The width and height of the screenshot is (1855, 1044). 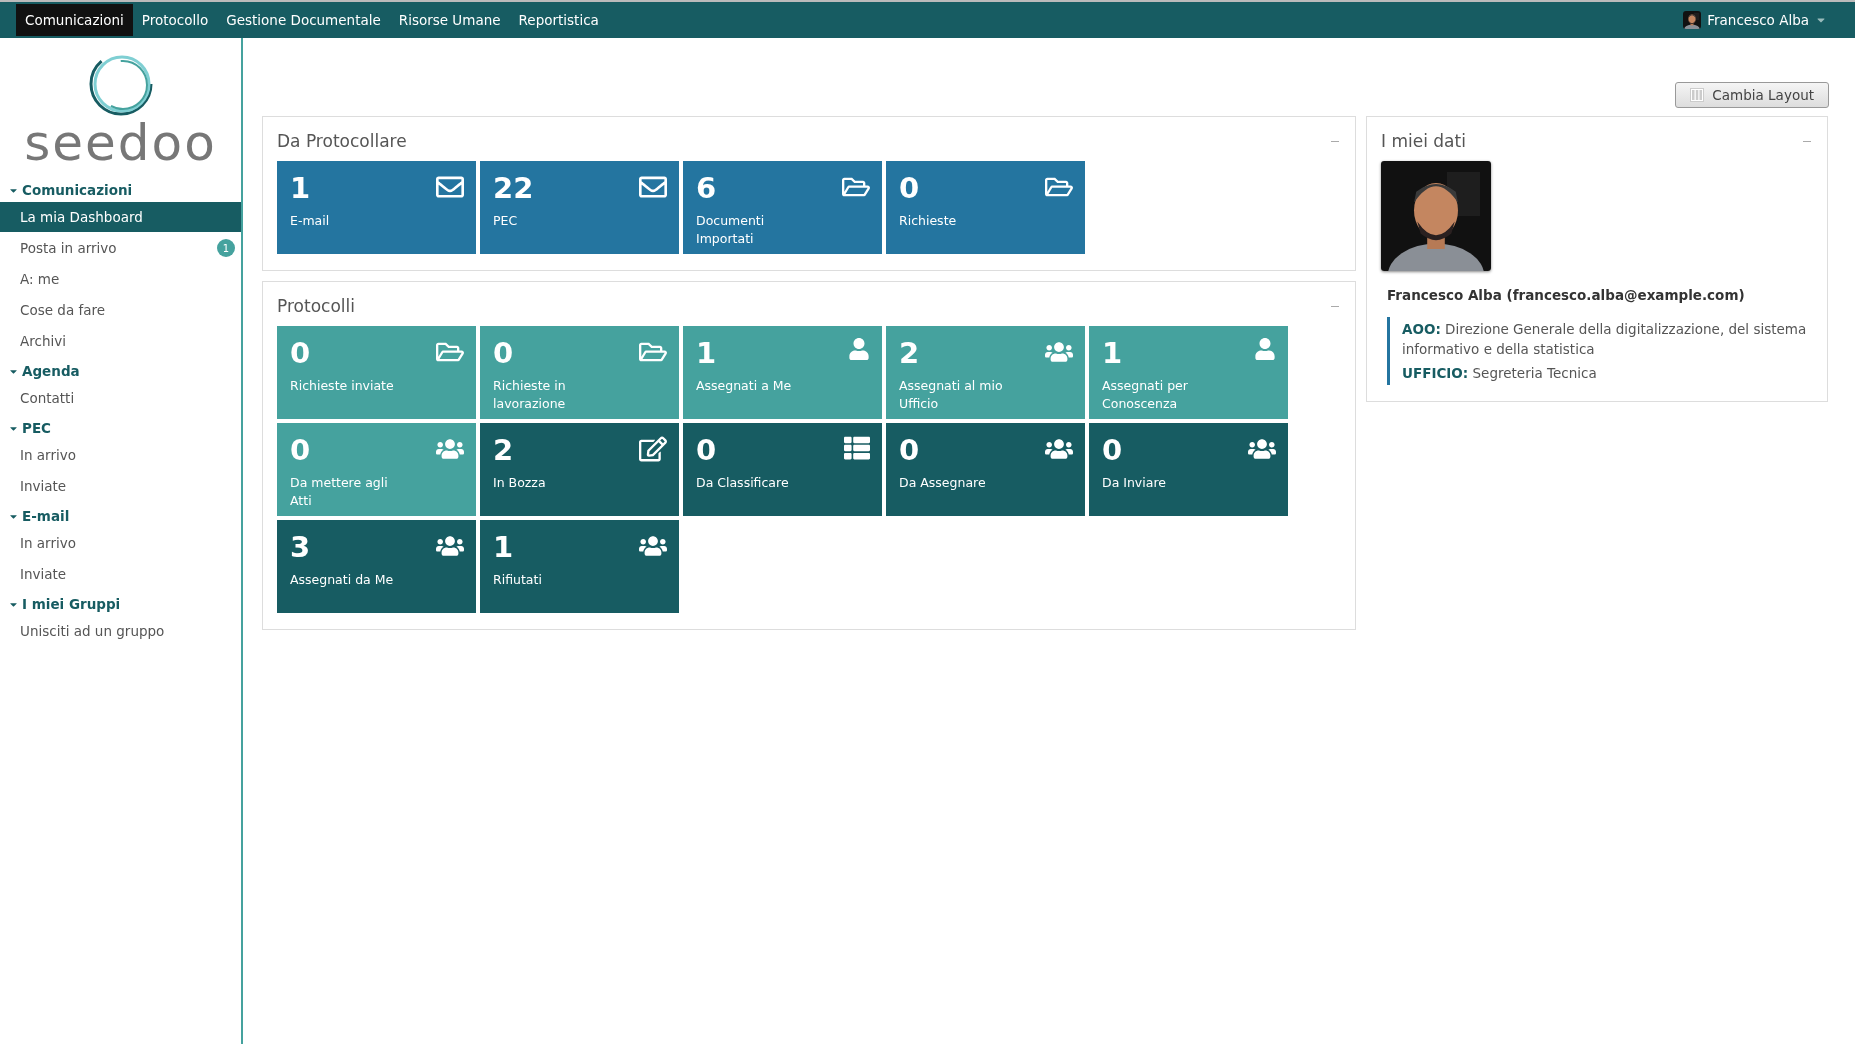 I want to click on group-header: PEC, so click(x=120, y=427).